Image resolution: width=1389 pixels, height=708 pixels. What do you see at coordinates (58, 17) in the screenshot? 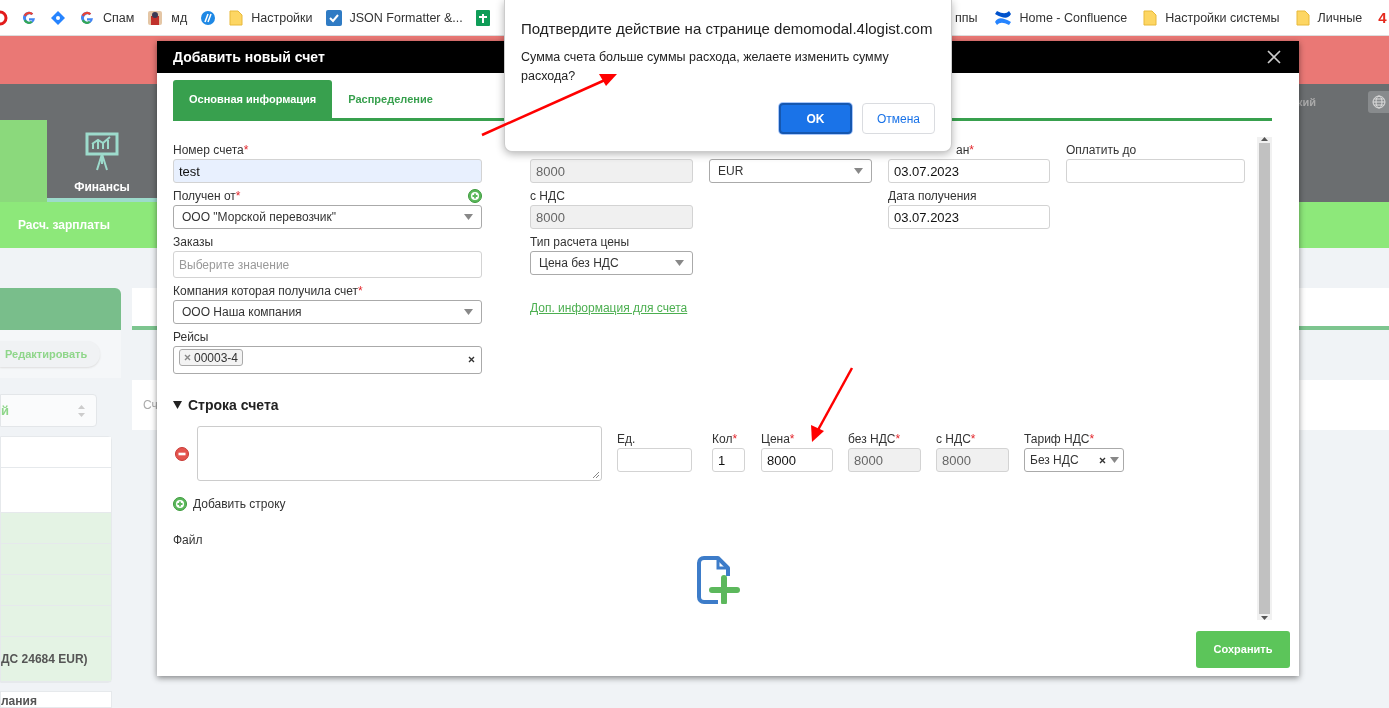
I see `diamond-icon` at bounding box center [58, 17].